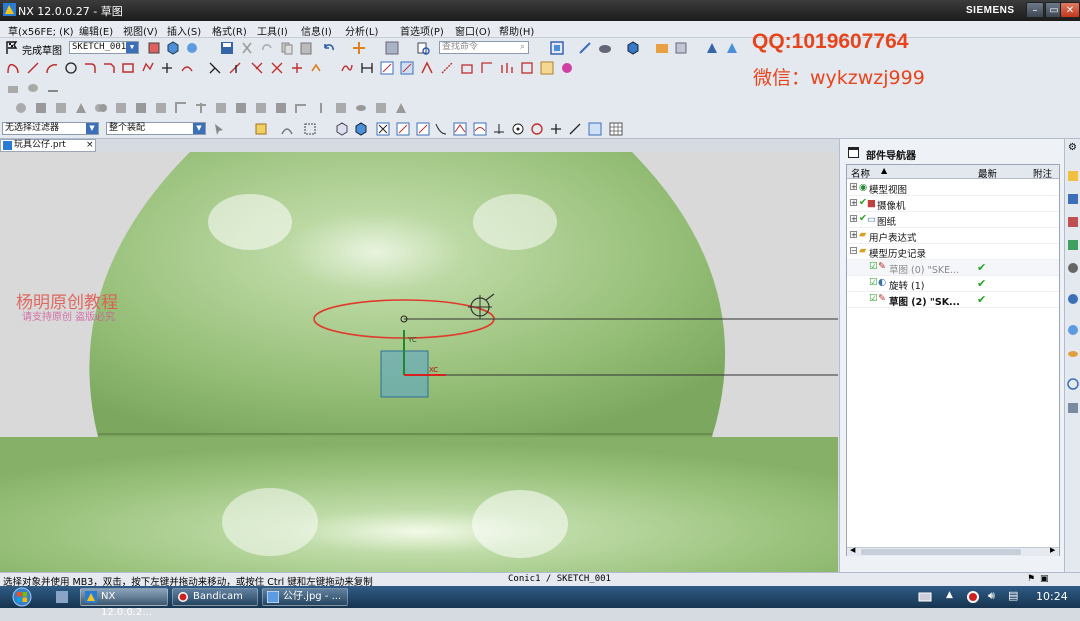 Image resolution: width=1080 pixels, height=621 pixels. I want to click on tree-item-sketch-0: ☑ ✎ 草图 (0) "SKE... ✔, so click(953, 268).